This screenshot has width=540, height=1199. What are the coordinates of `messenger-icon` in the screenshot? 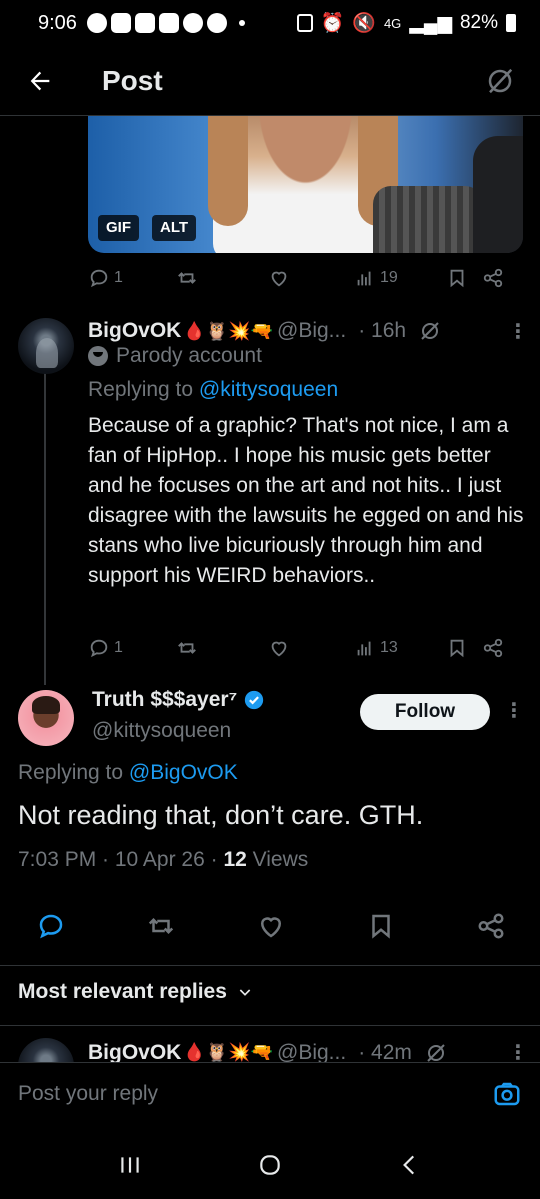 It's located at (192, 23).